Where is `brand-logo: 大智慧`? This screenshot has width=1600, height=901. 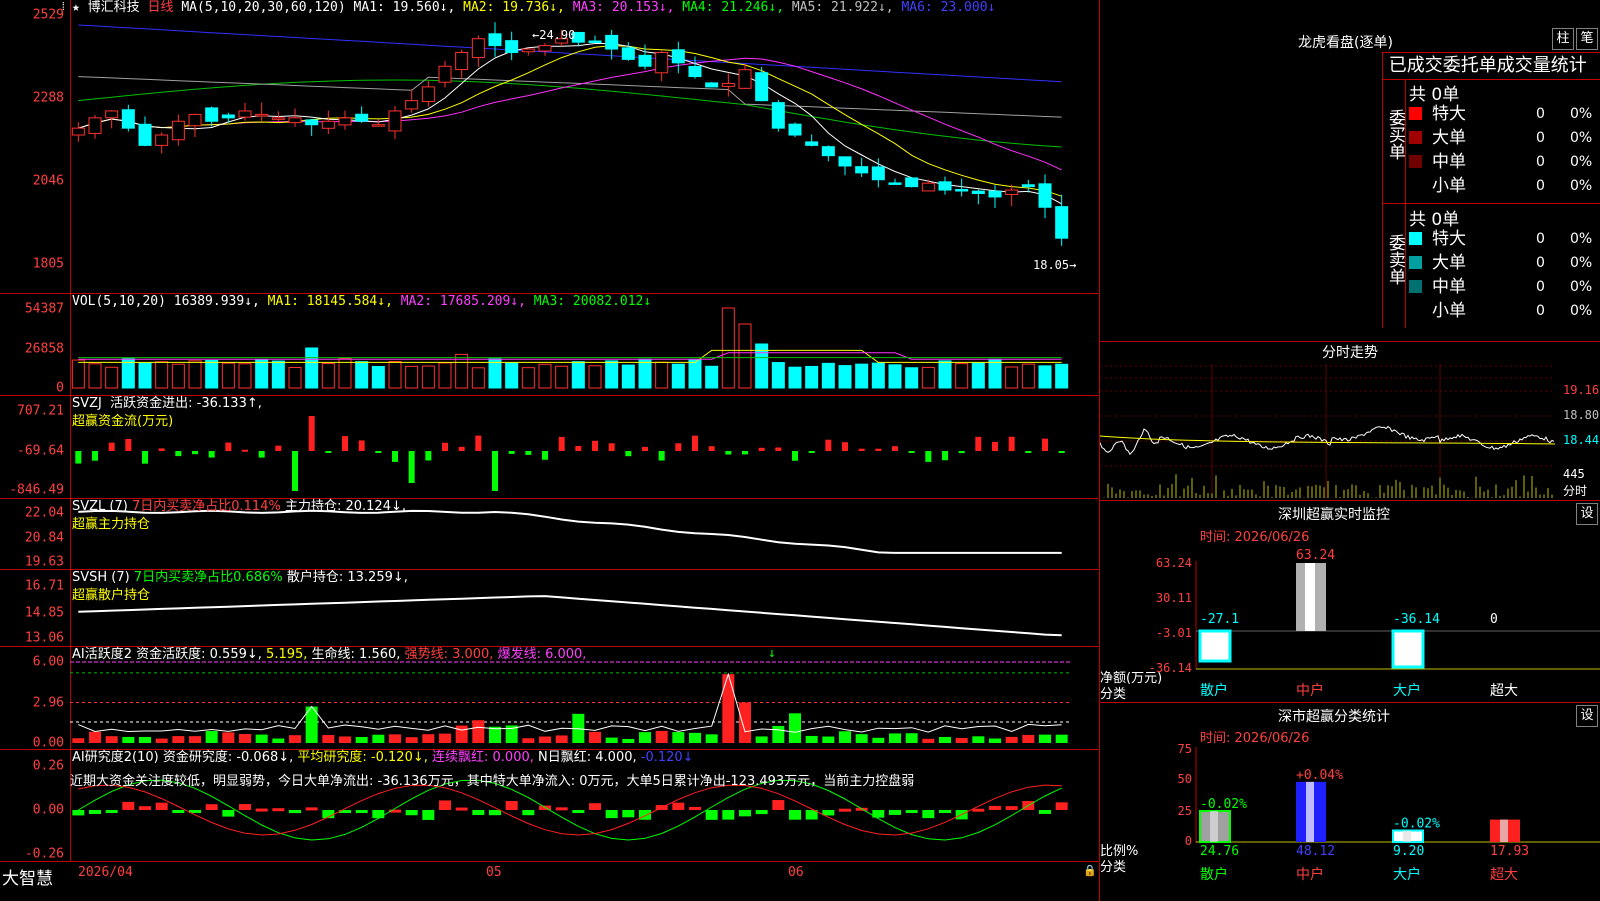
brand-logo: 大智慧 is located at coordinates (27, 876).